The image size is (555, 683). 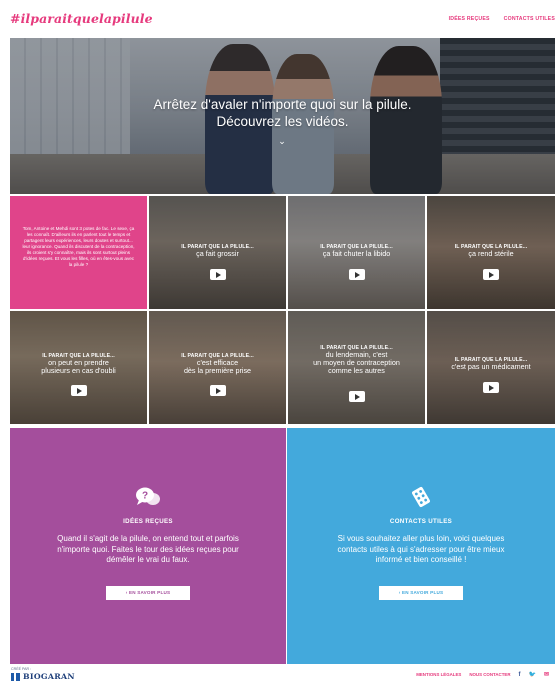 What do you see at coordinates (81, 18) in the screenshot?
I see `site-logo: #ilparaitquelapilule` at bounding box center [81, 18].